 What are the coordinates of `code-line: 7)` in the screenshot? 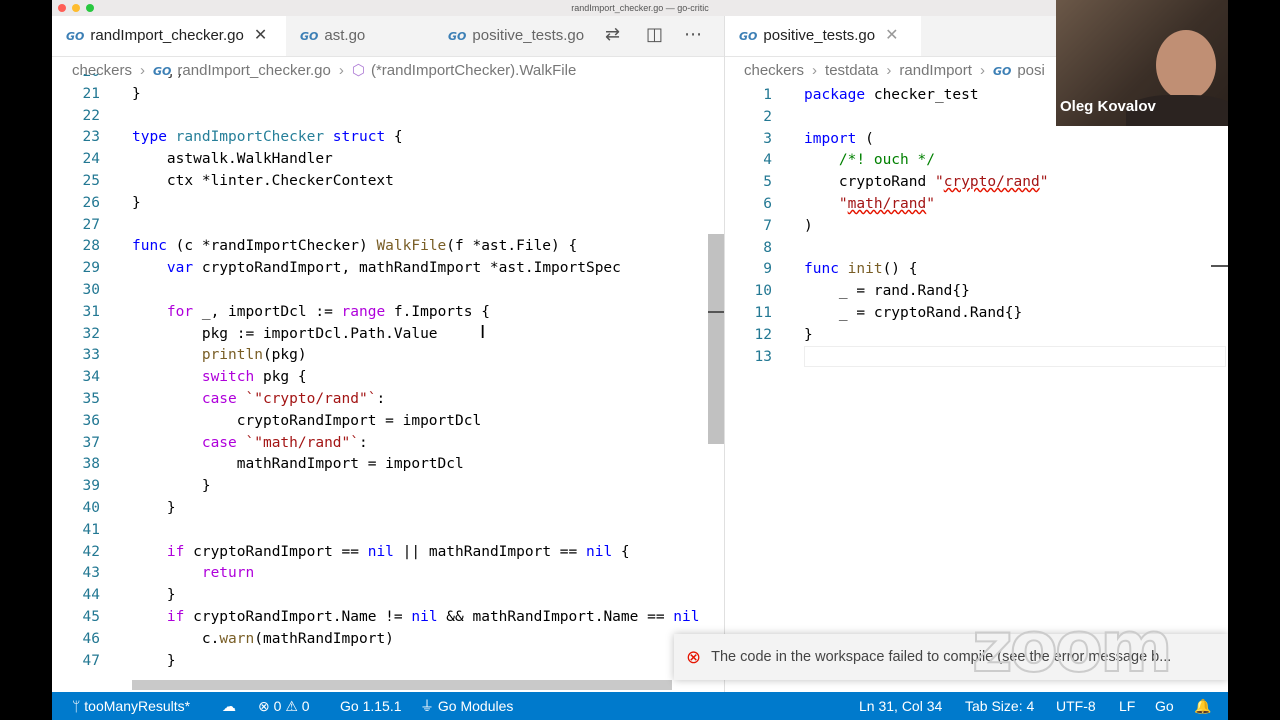 It's located at (979, 226).